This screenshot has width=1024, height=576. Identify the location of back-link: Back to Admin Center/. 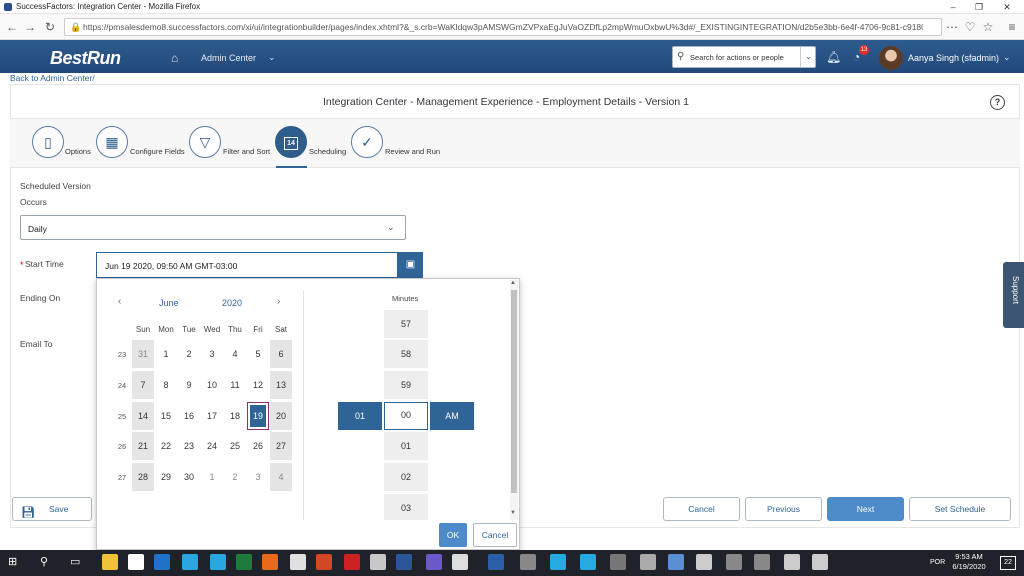
(52, 78).